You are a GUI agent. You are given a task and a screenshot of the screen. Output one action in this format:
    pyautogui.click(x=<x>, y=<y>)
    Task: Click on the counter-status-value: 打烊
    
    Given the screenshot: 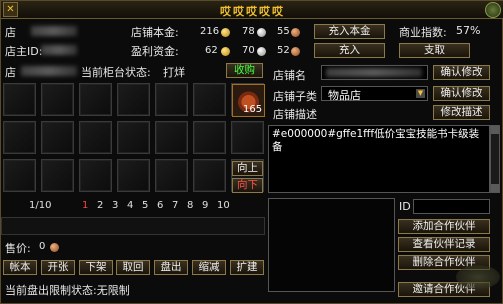 What is the action you would take?
    pyautogui.click(x=174, y=72)
    